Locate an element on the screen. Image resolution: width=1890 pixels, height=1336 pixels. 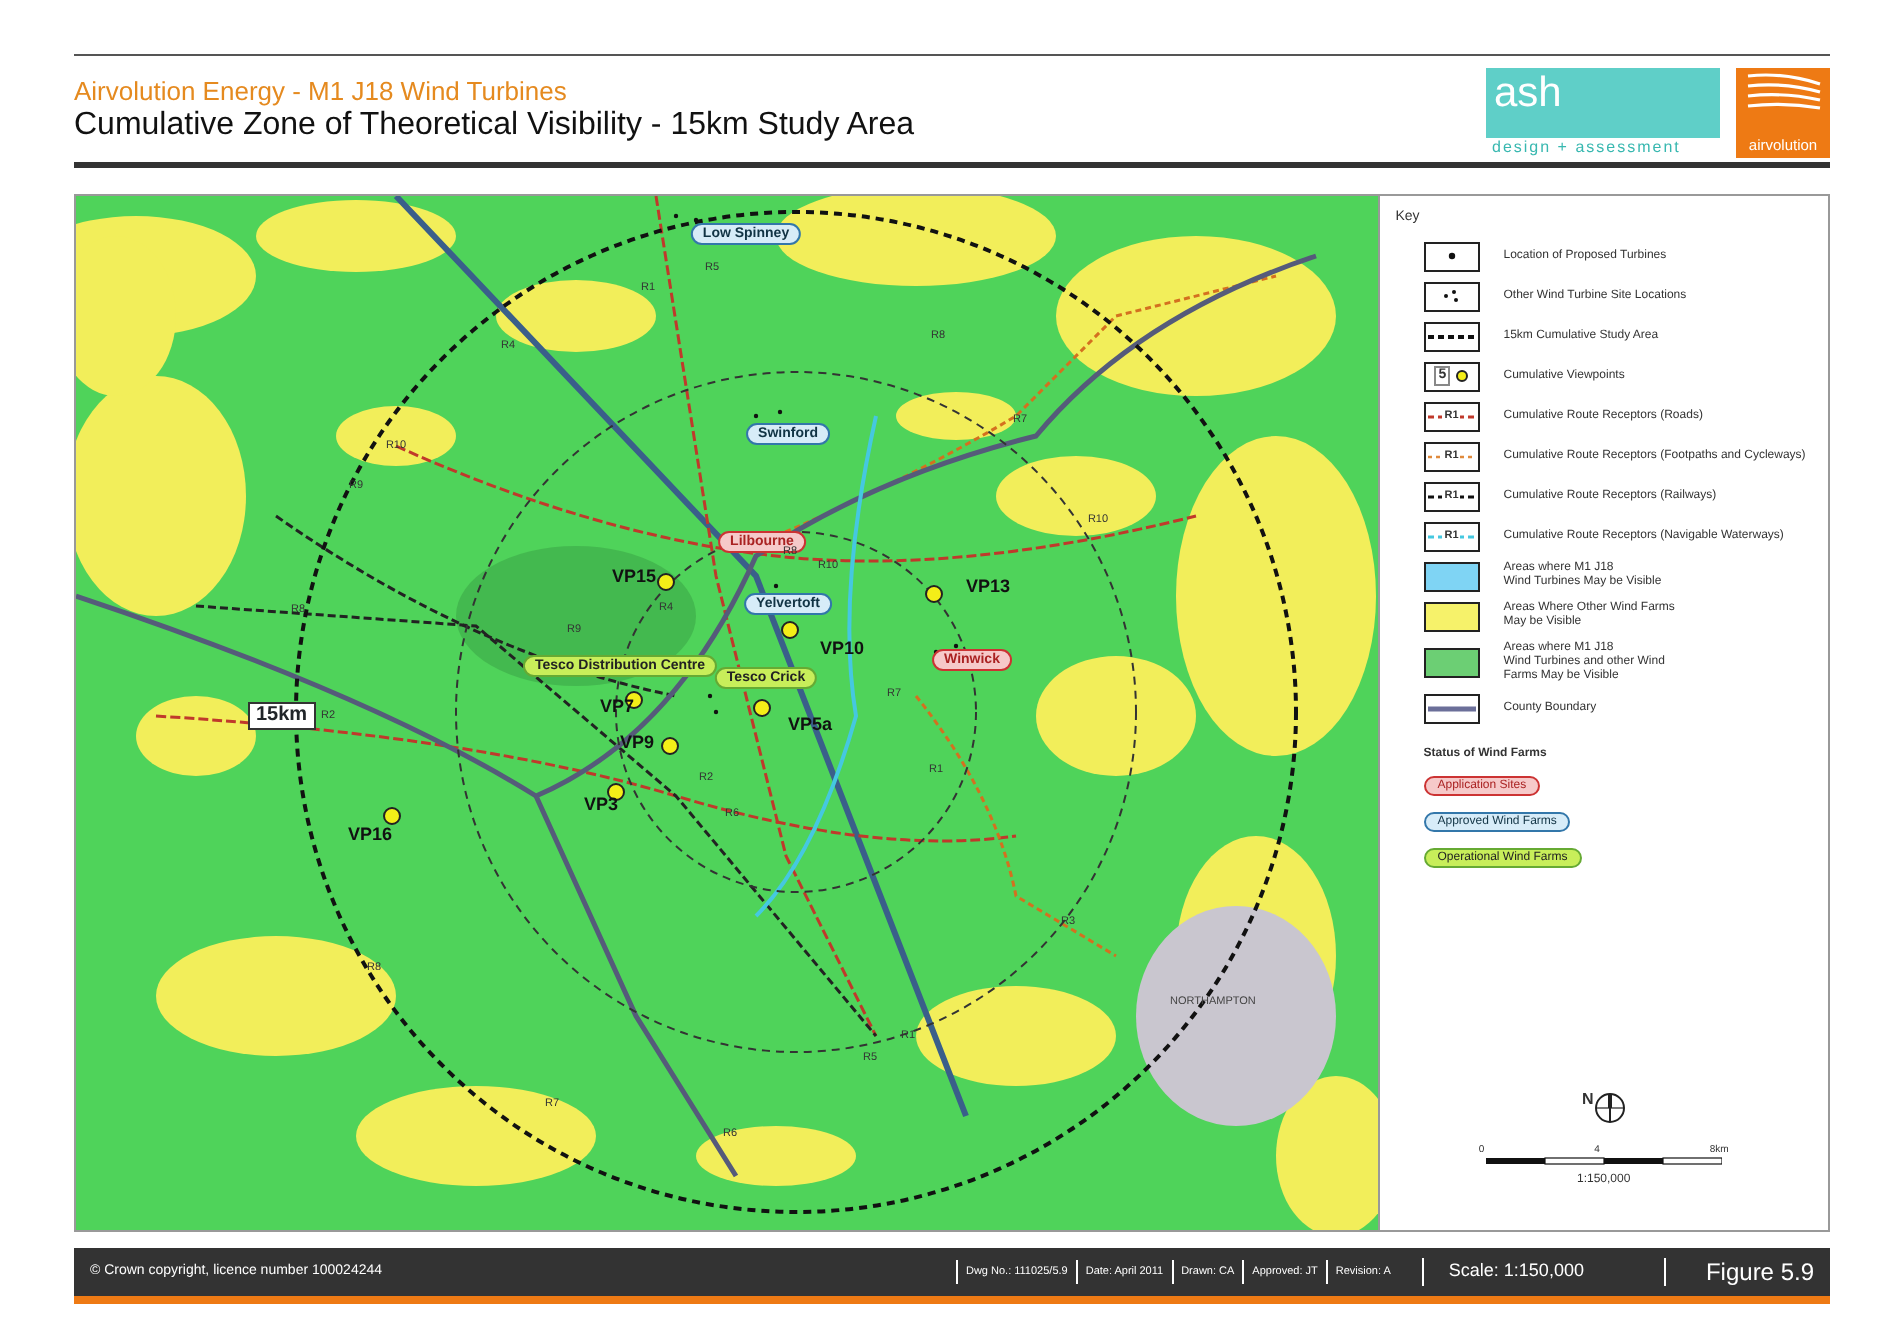
viewpoint-label: VP3 is located at coordinates (601, 804).